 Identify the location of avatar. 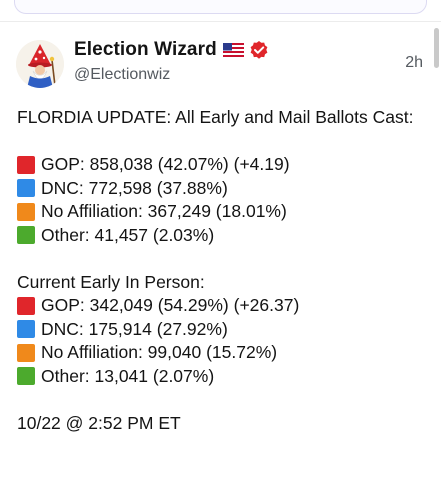
(40, 64).